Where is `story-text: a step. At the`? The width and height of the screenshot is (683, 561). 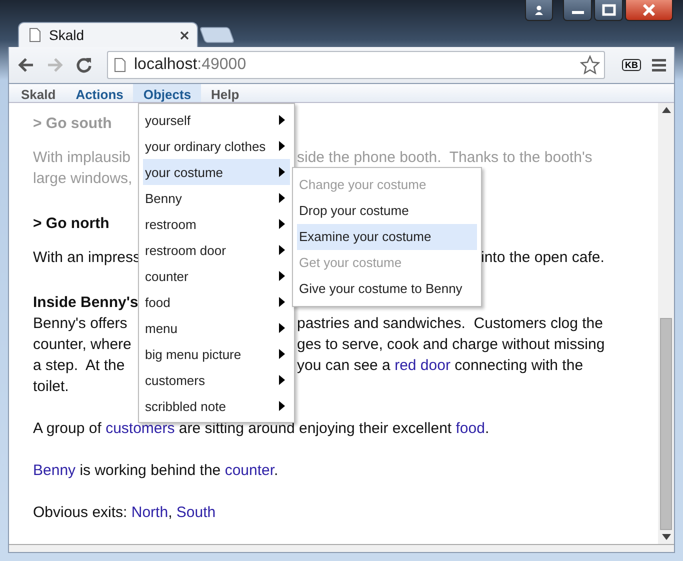
story-text: a step. At the is located at coordinates (79, 366).